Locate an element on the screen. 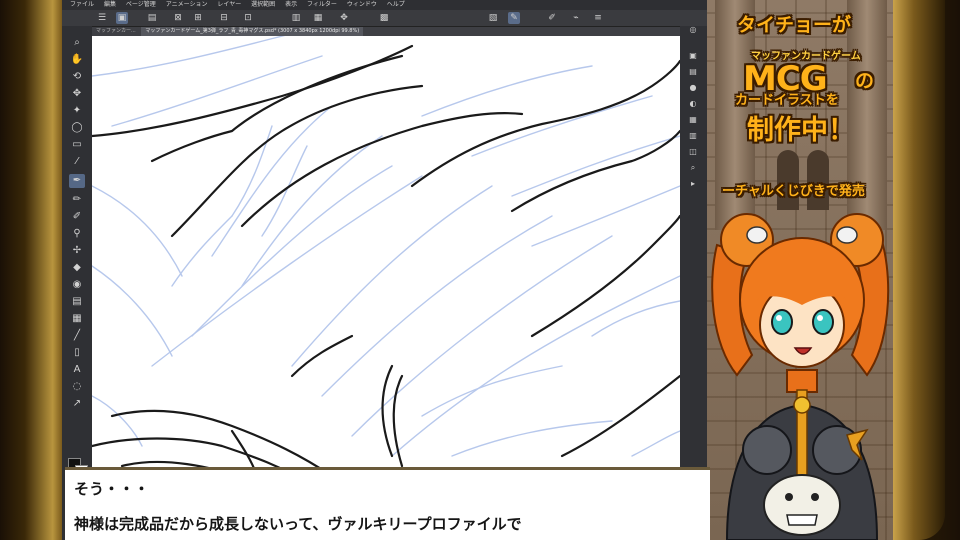 The height and width of the screenshot is (540, 960). gradient-icon: ▤ is located at coordinates (77, 302).